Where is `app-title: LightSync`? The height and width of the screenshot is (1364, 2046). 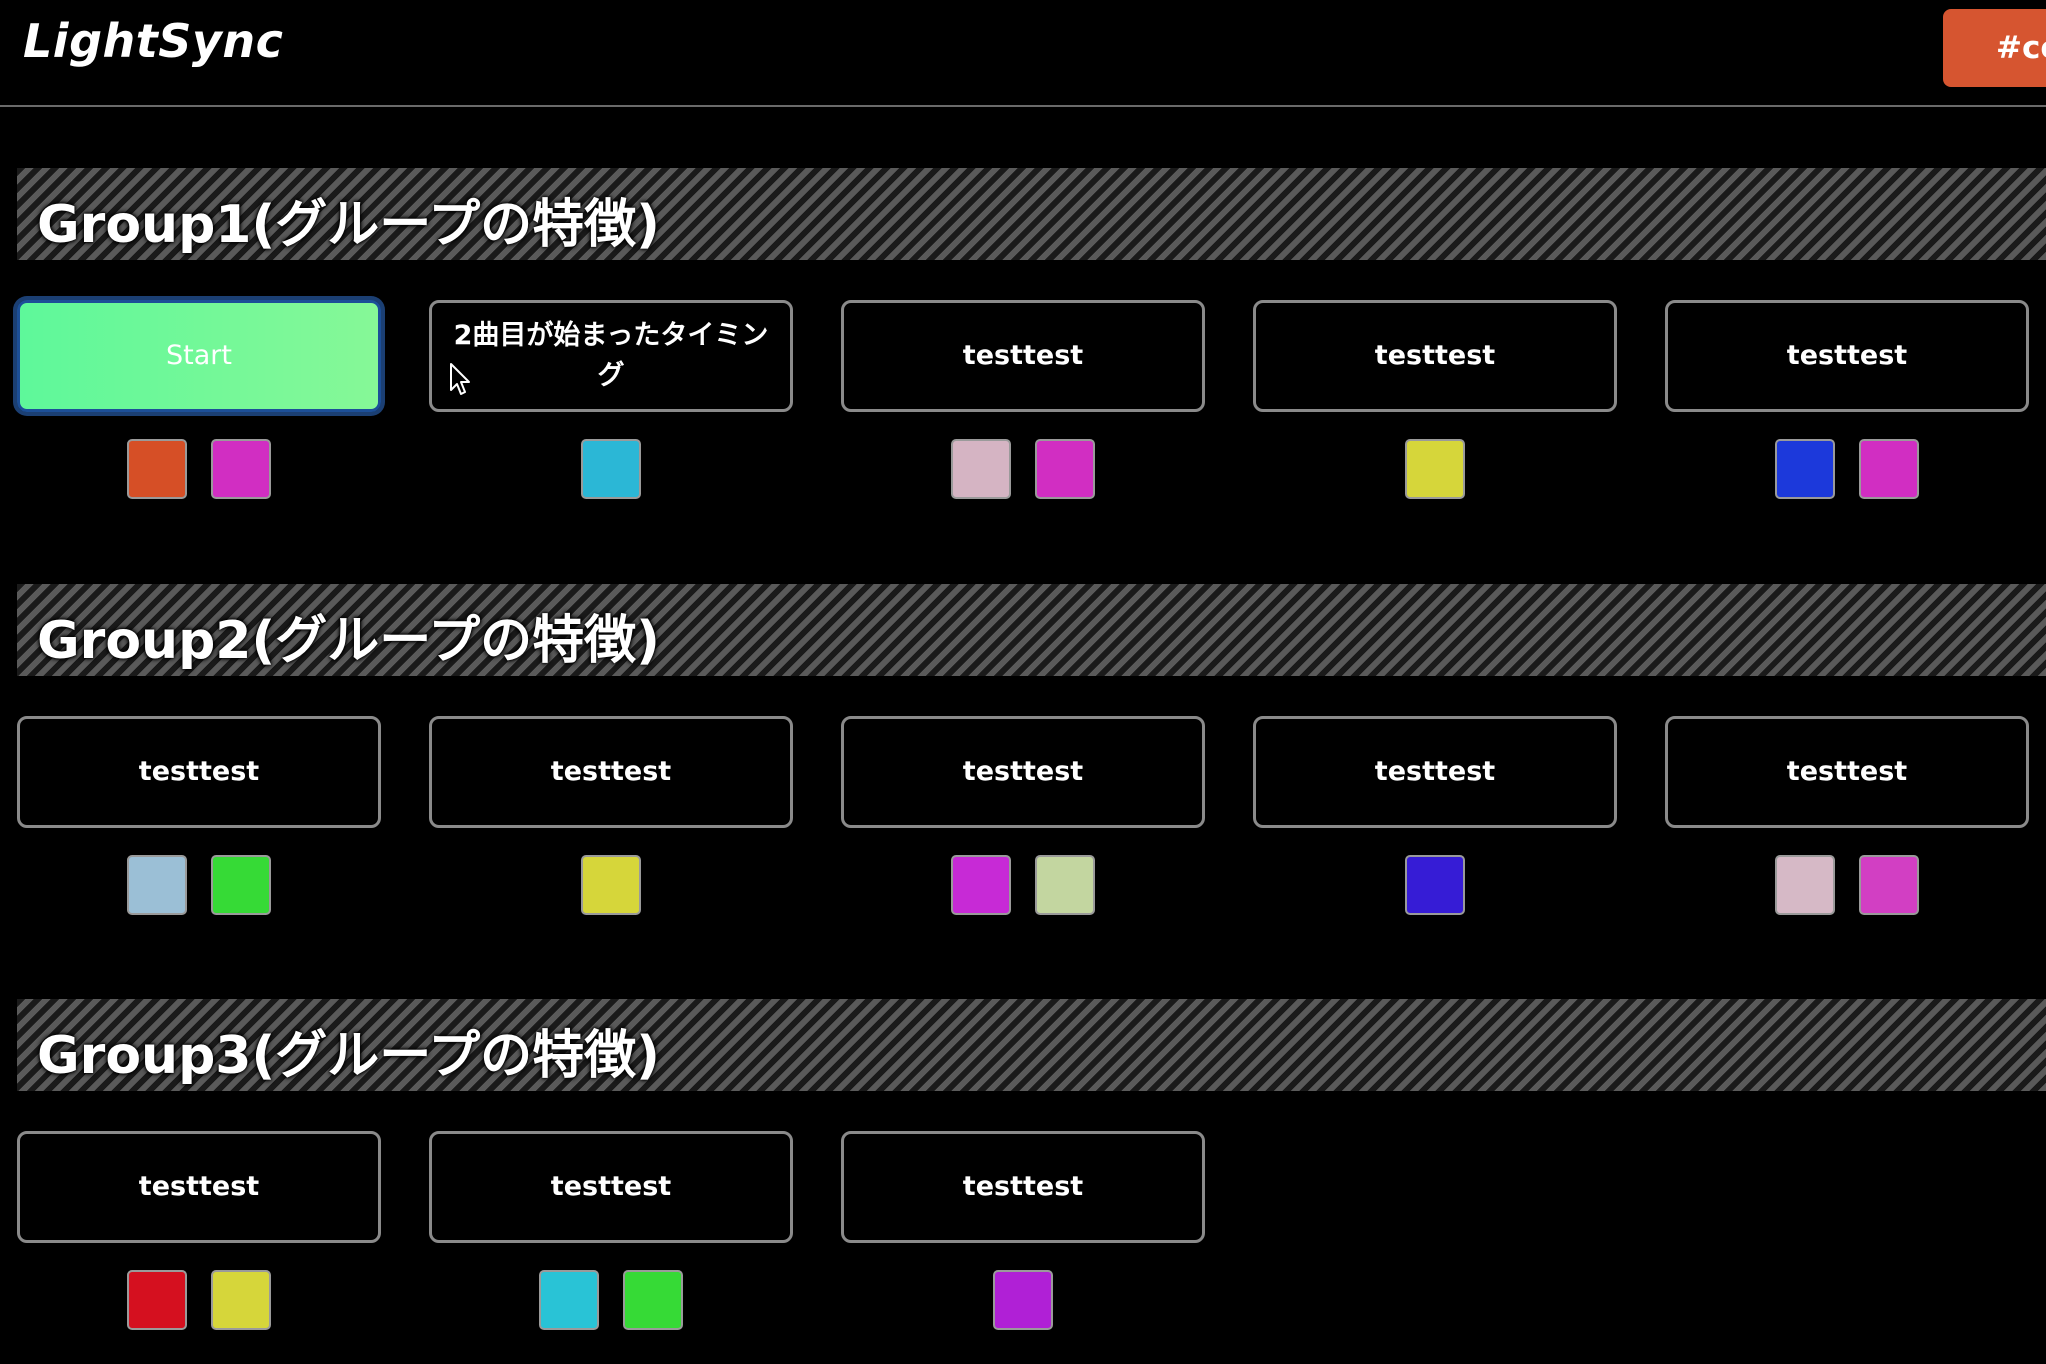
app-title: LightSync is located at coordinates (153, 41).